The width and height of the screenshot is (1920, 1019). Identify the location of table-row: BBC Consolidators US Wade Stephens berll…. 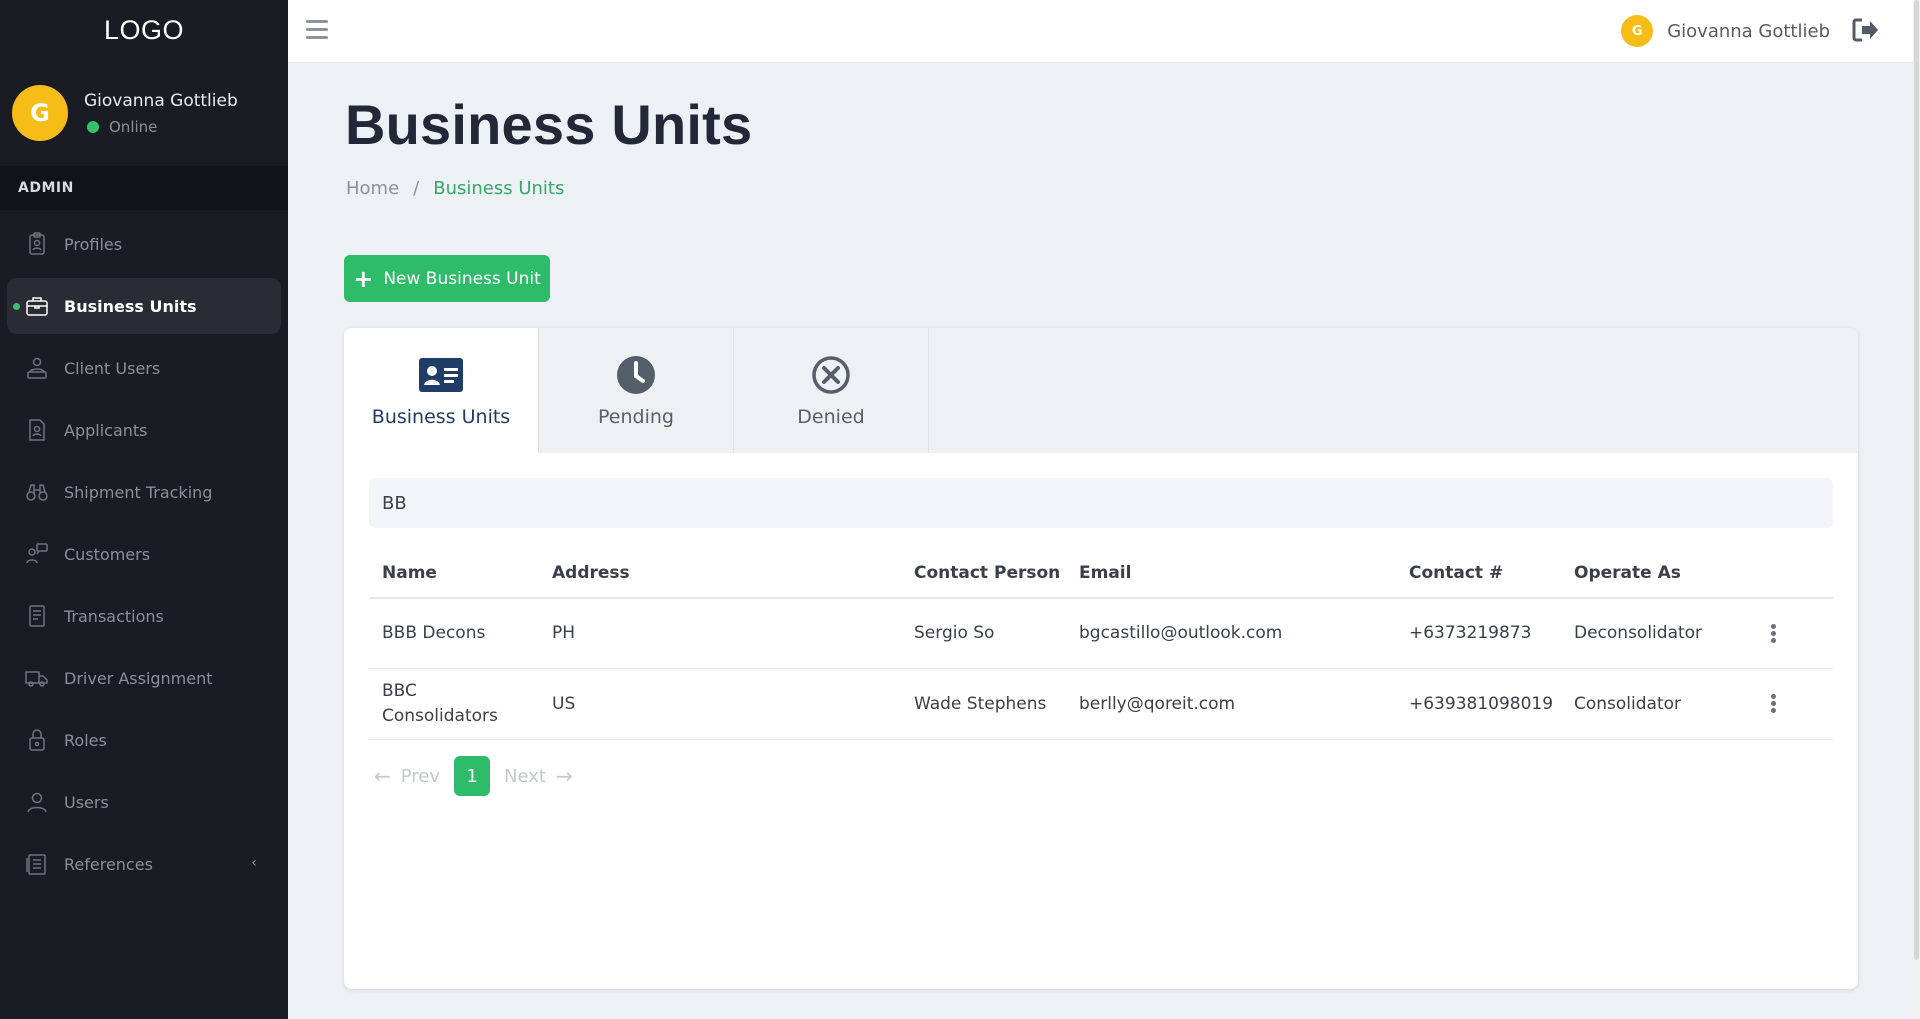
(1101, 704).